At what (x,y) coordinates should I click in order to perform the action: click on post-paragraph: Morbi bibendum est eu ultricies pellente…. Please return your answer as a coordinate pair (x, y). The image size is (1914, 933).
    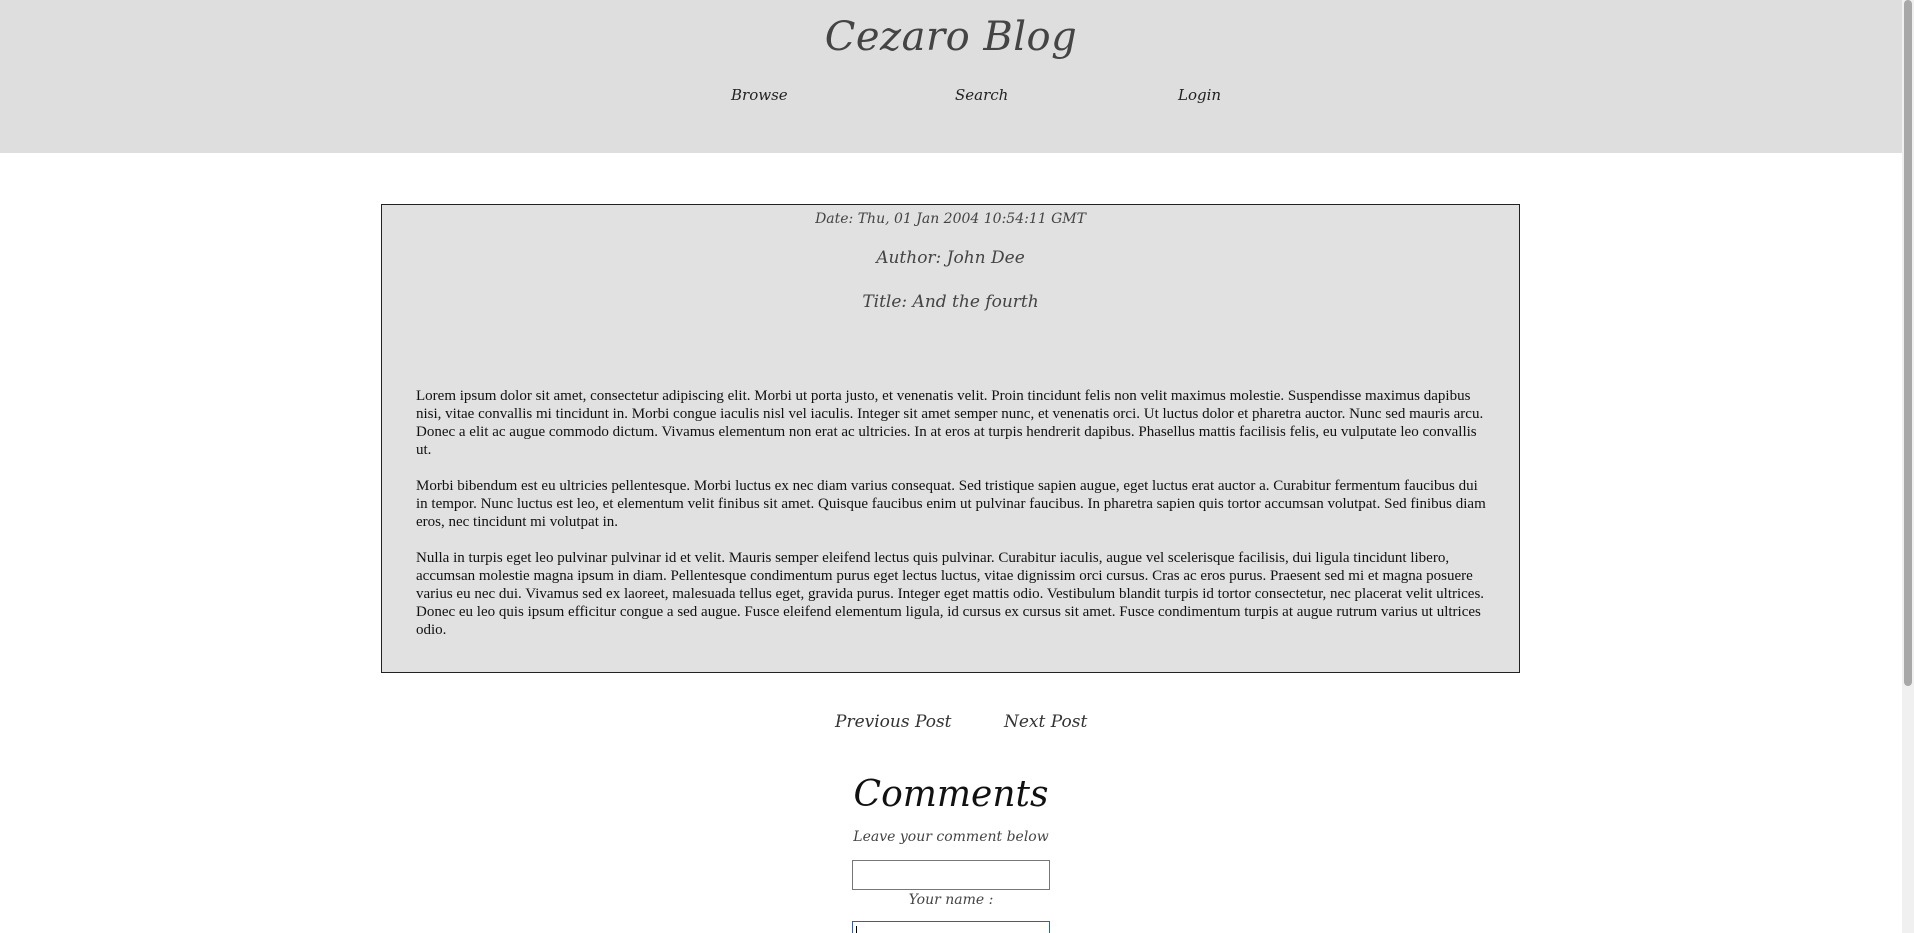
    Looking at the image, I should click on (951, 504).